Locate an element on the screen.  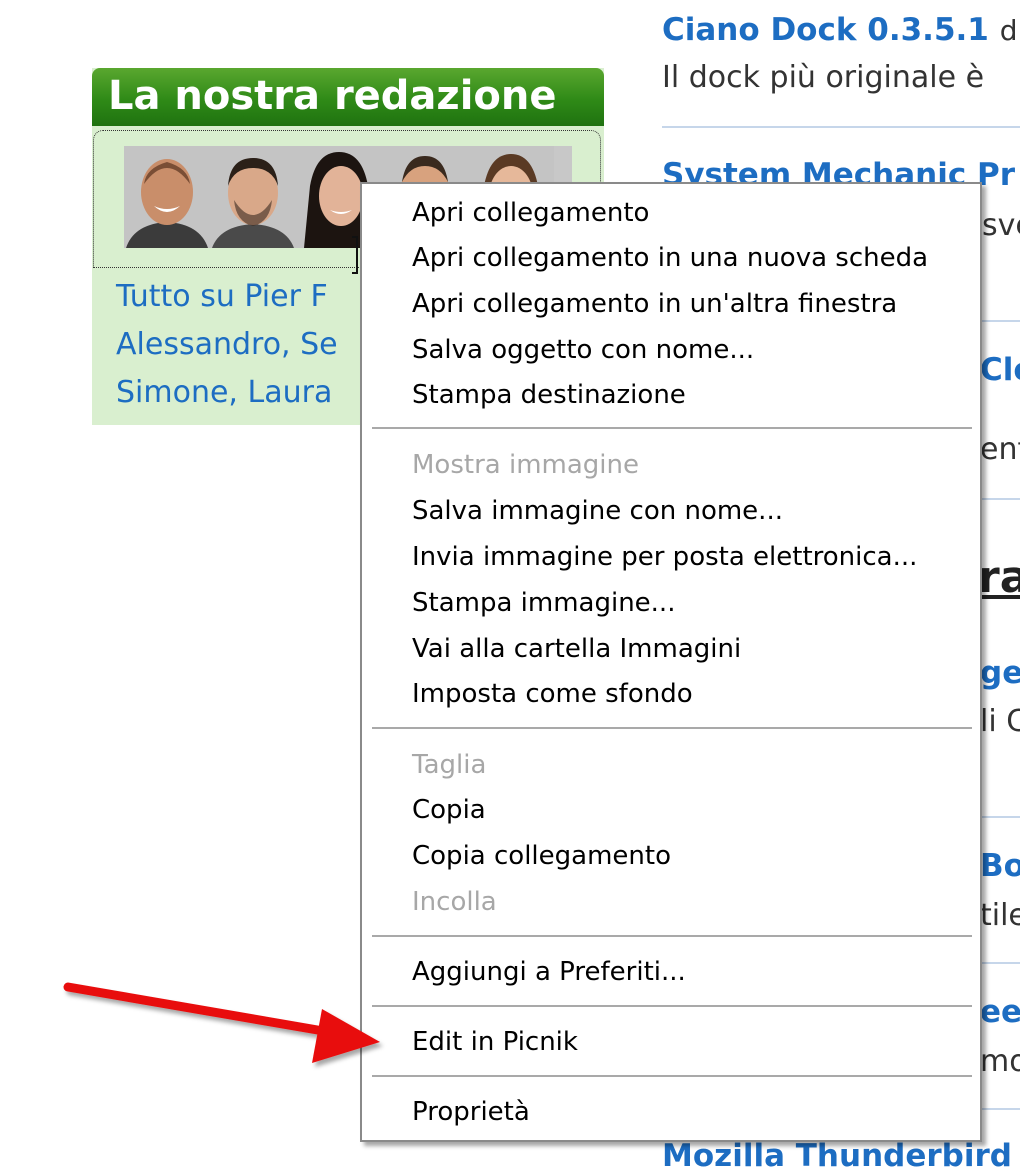
news-item-desc: ent is located at coordinates (1000, 449).